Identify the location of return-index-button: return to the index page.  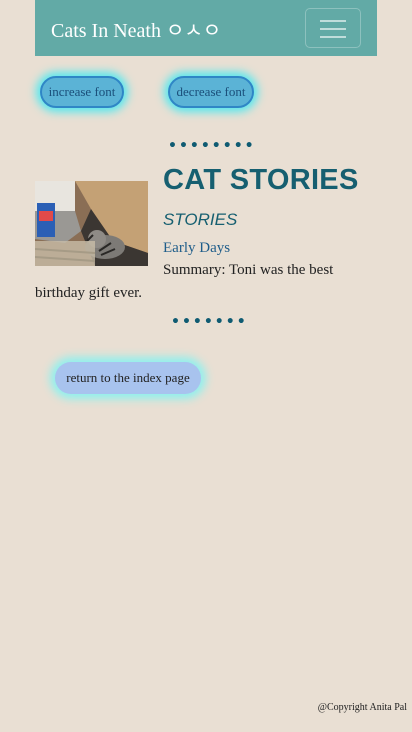
(128, 378).